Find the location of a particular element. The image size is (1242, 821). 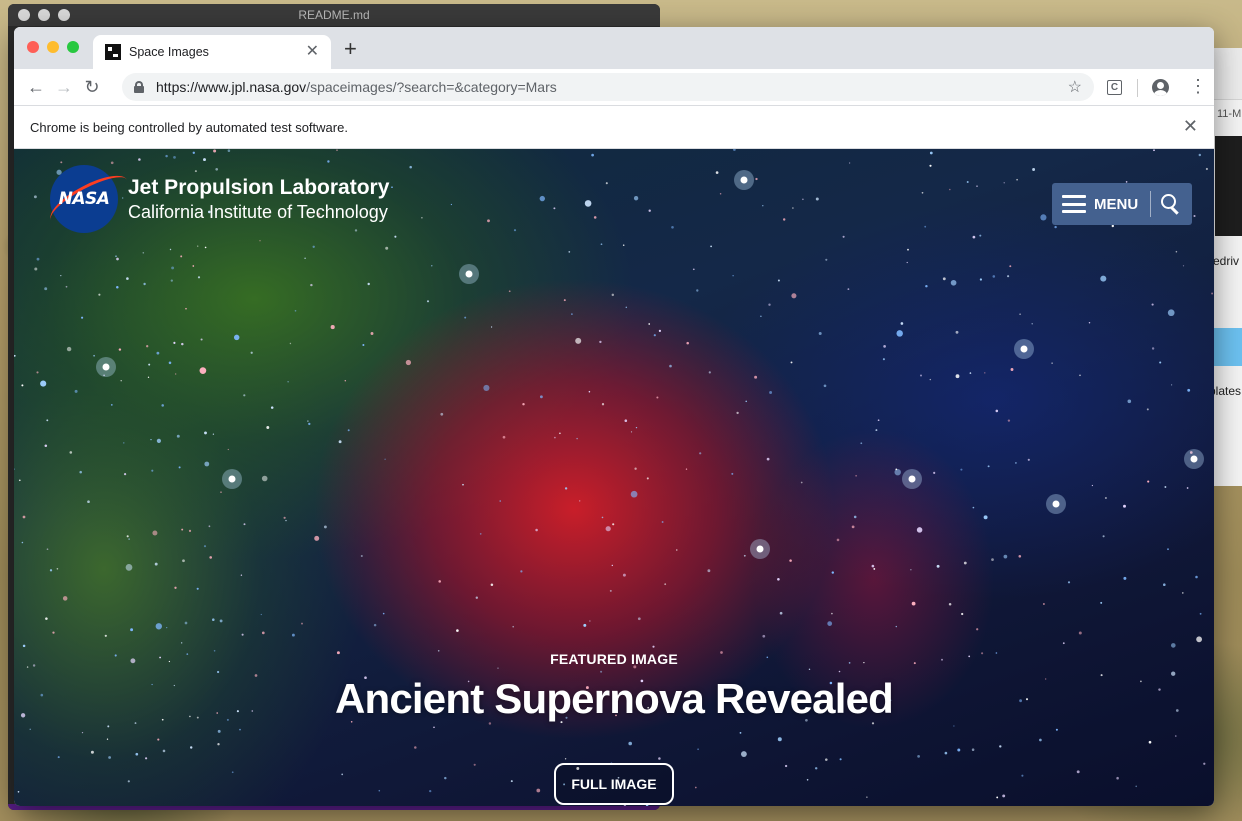

infobar-close-icon: ✕ is located at coordinates (1190, 126).